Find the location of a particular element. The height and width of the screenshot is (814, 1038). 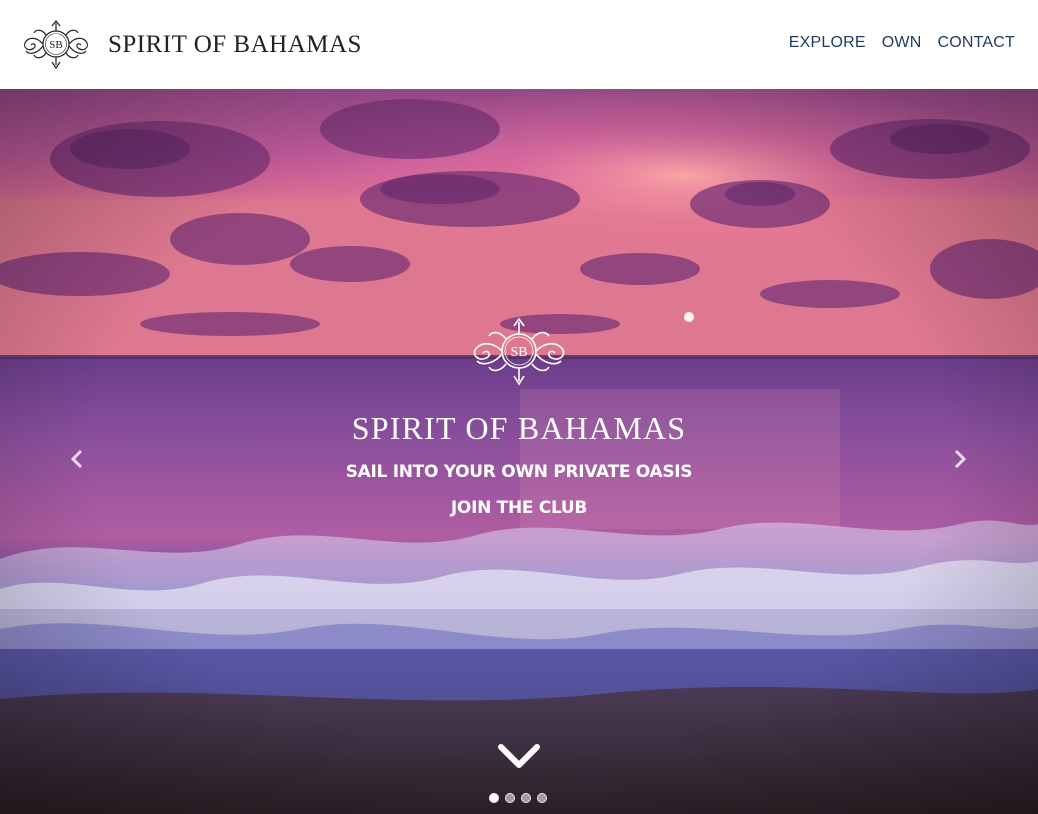

carousel-next-button is located at coordinates (960, 459).